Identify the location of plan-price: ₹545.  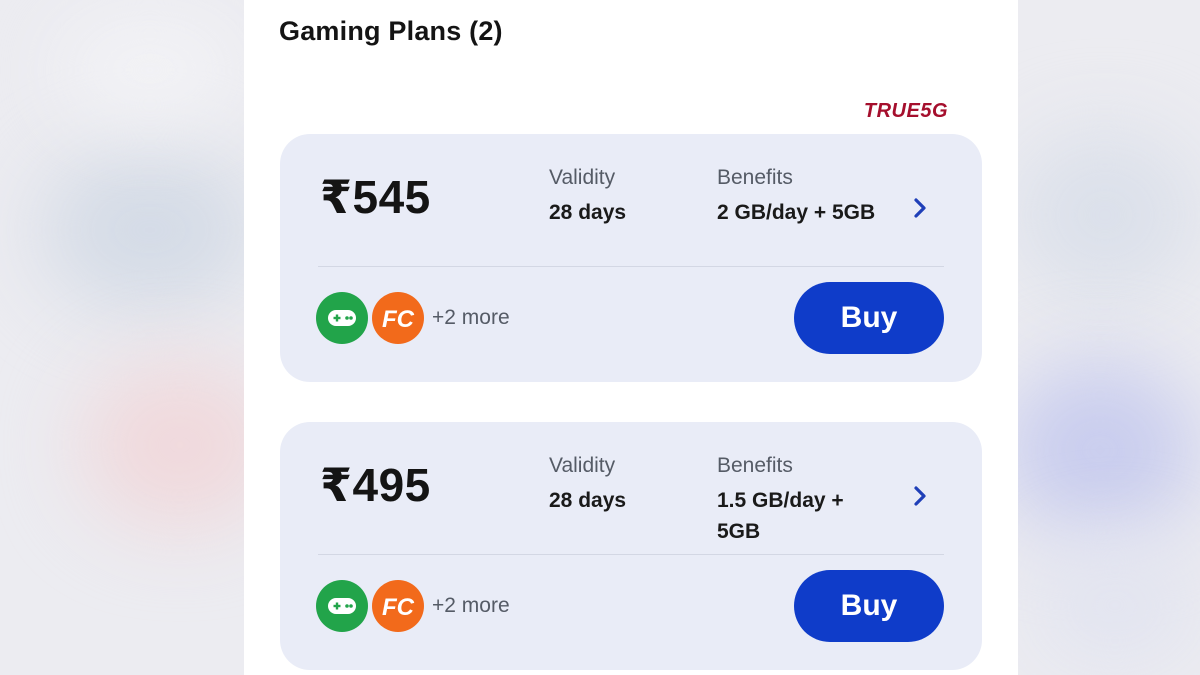
(375, 197).